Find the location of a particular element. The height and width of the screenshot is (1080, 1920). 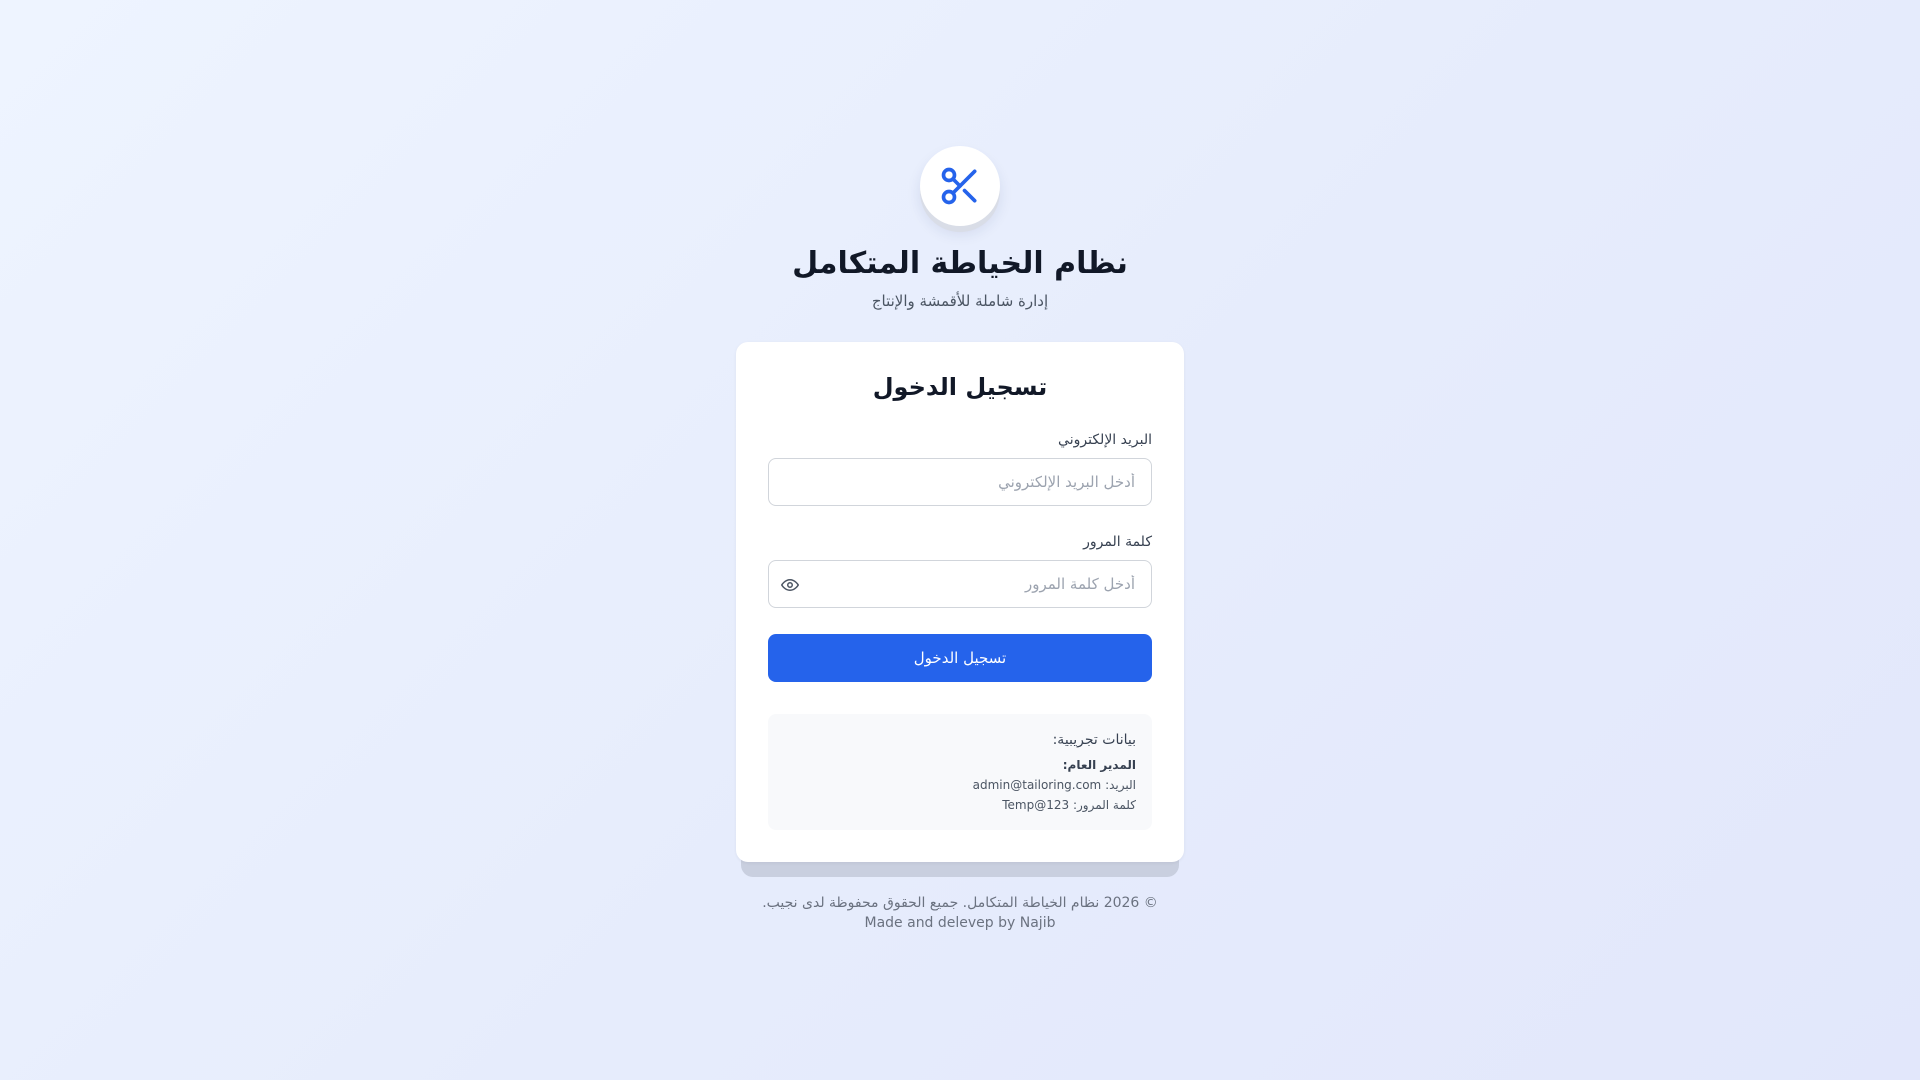

app-subtitle: إدارة شاملة للأقمشة والإنتاج is located at coordinates (960, 301).